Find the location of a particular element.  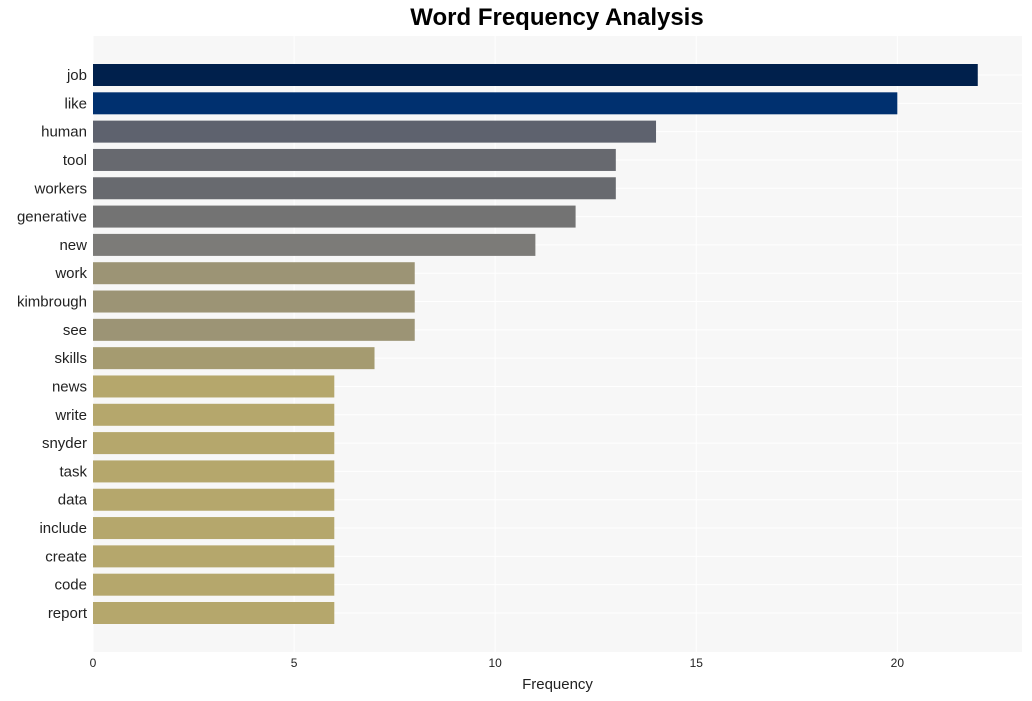

y-tick-label: report is located at coordinates (68, 613).